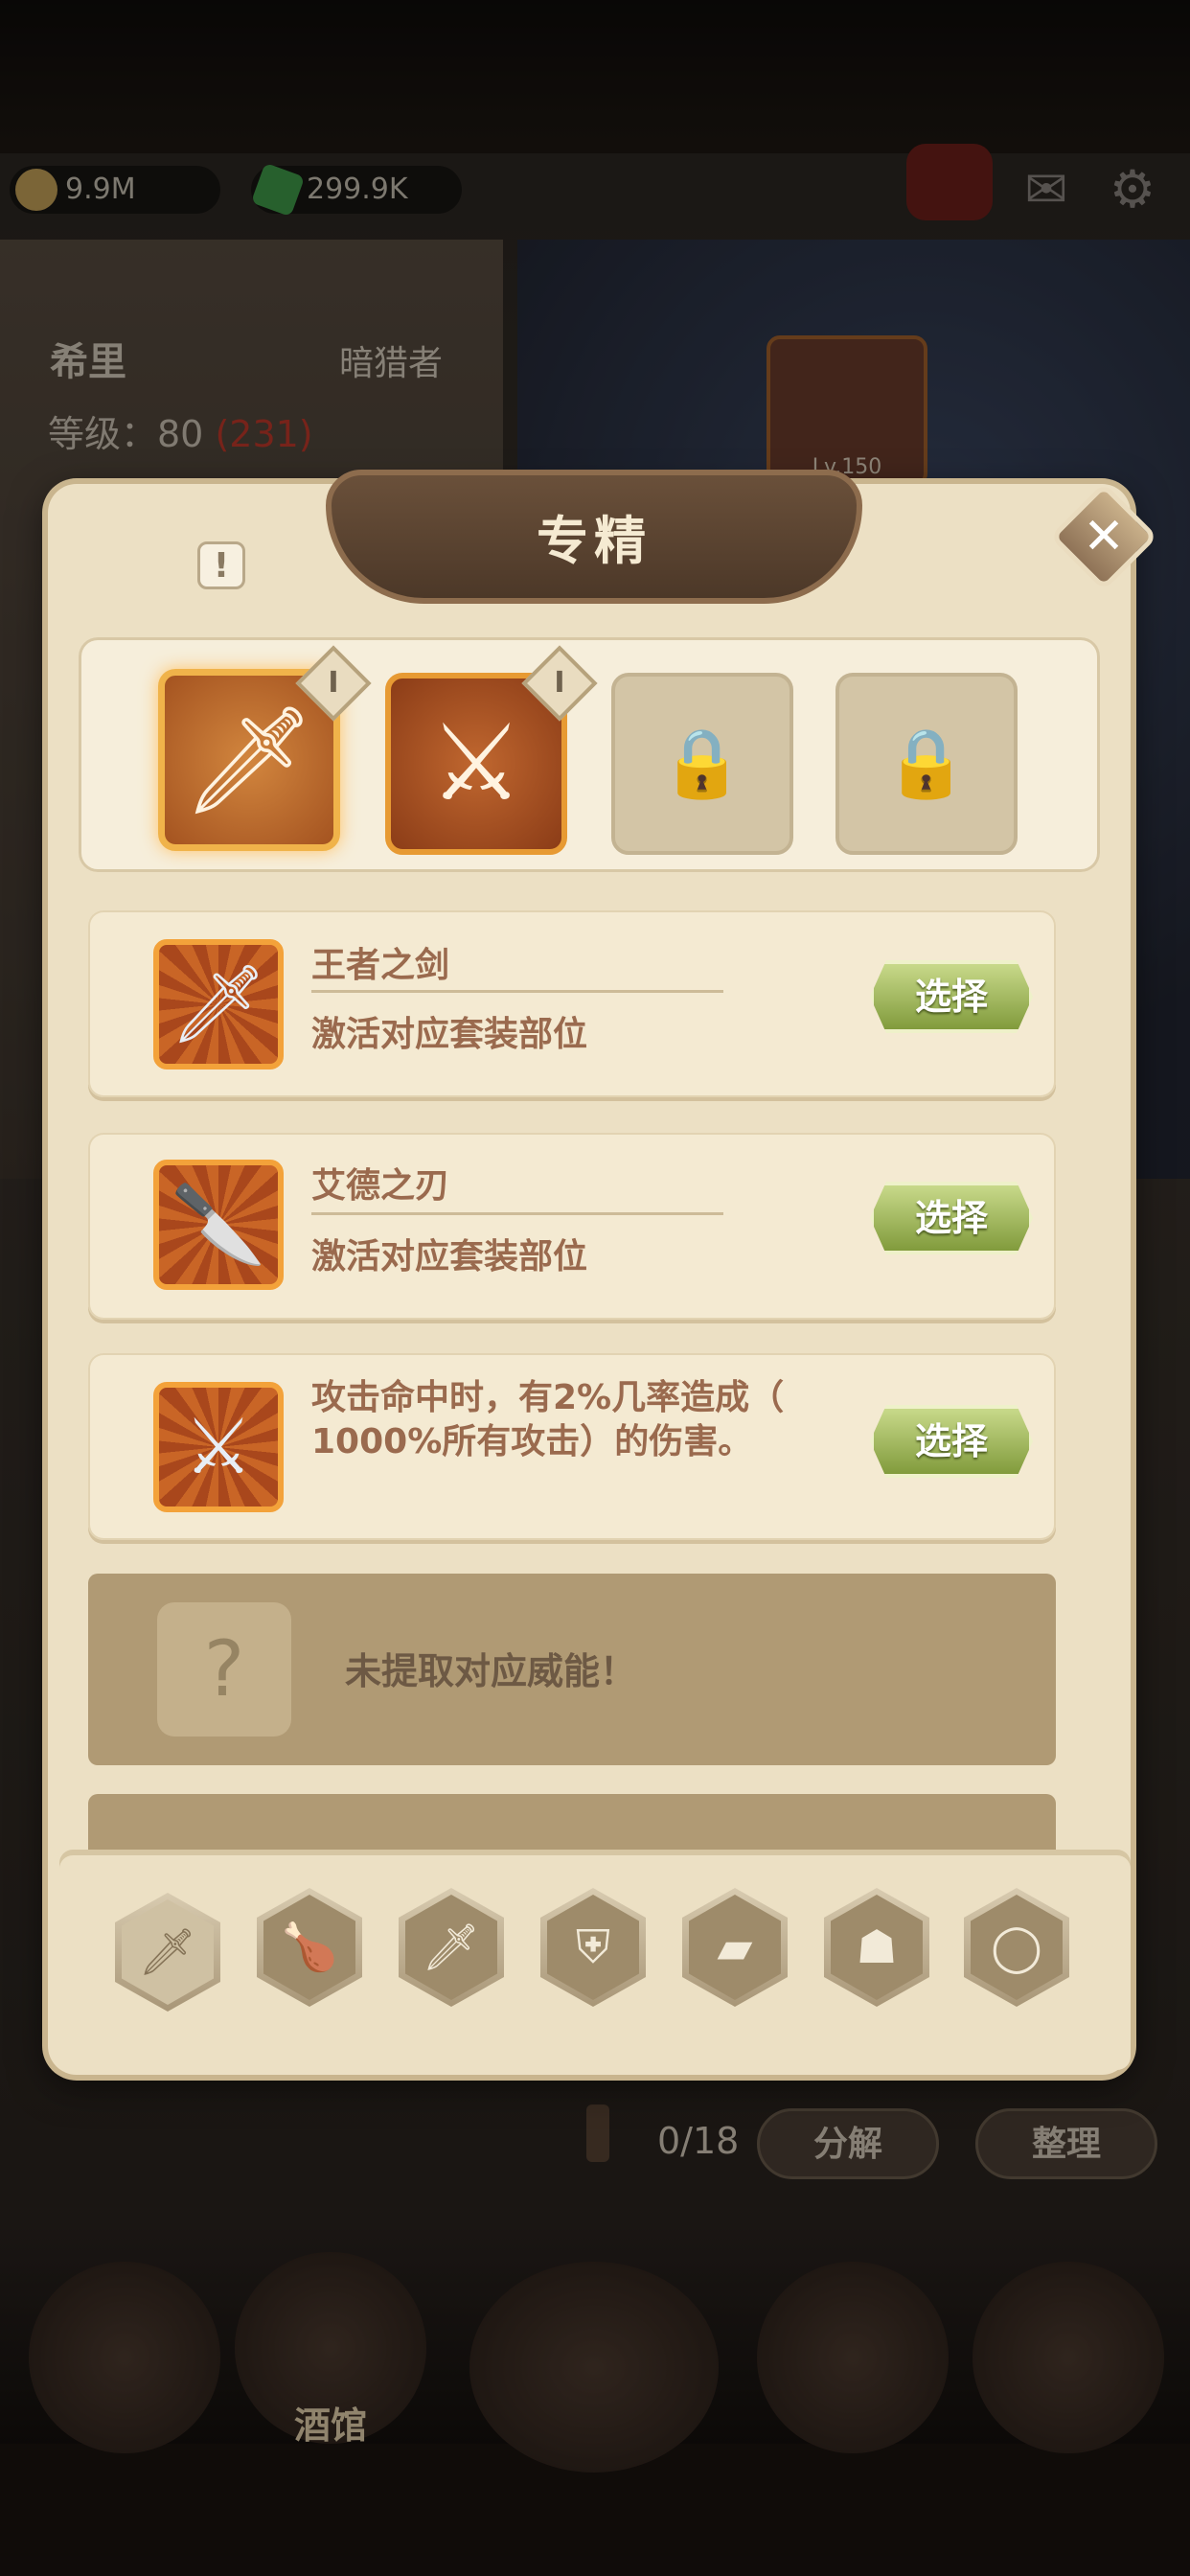 Image resolution: width=1190 pixels, height=2576 pixels. I want to click on option-effect-line-1: 攻击命中时，有2%几率造成（, so click(548, 1397).